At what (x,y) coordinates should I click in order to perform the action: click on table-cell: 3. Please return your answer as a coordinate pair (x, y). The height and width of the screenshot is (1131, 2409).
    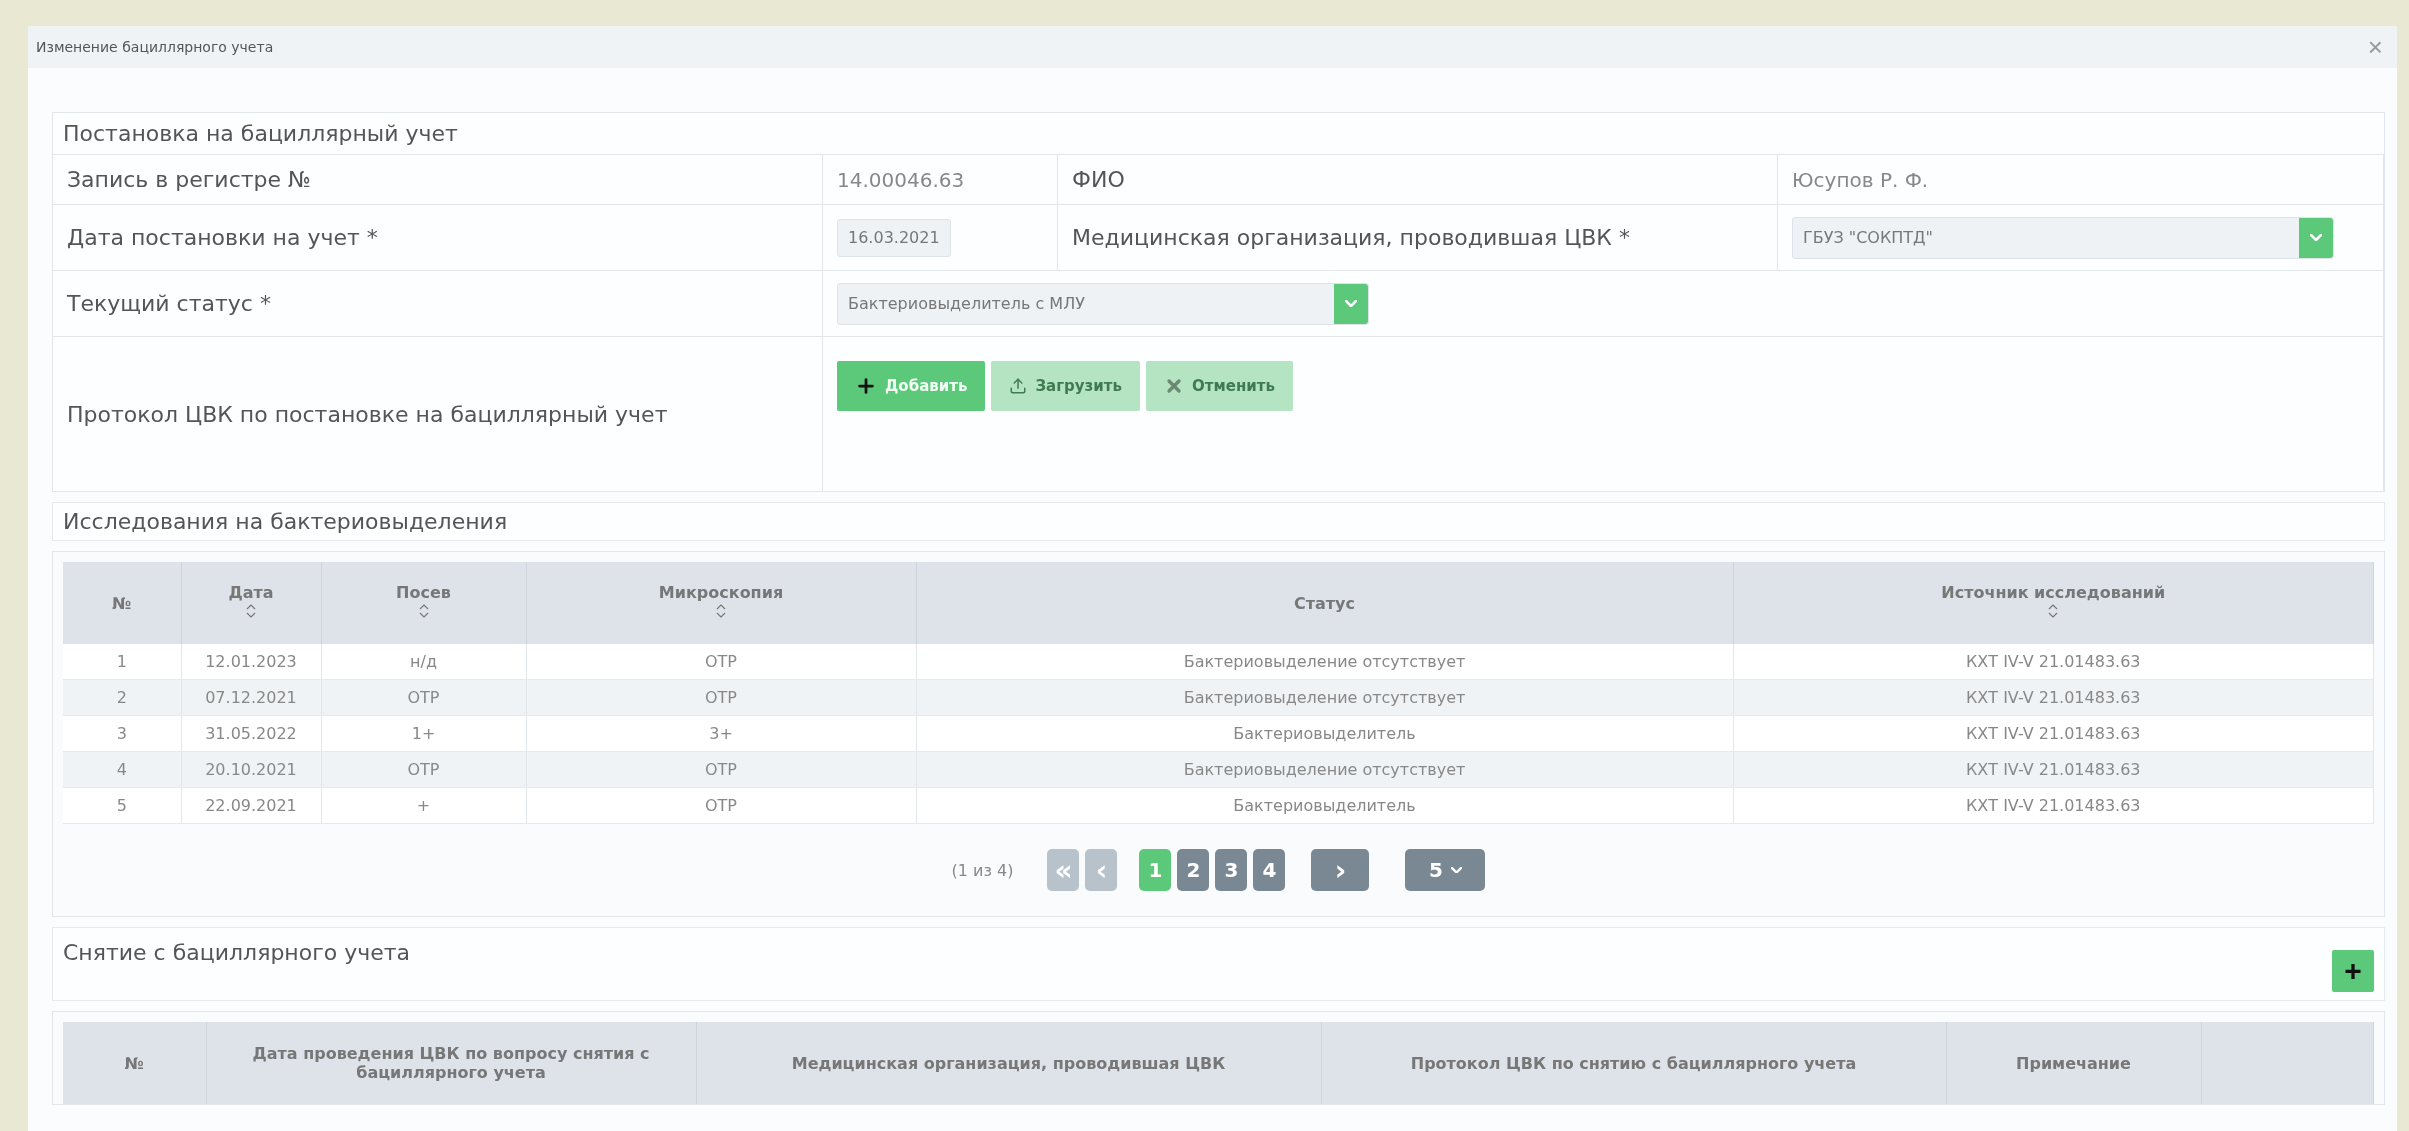
    Looking at the image, I should click on (122, 733).